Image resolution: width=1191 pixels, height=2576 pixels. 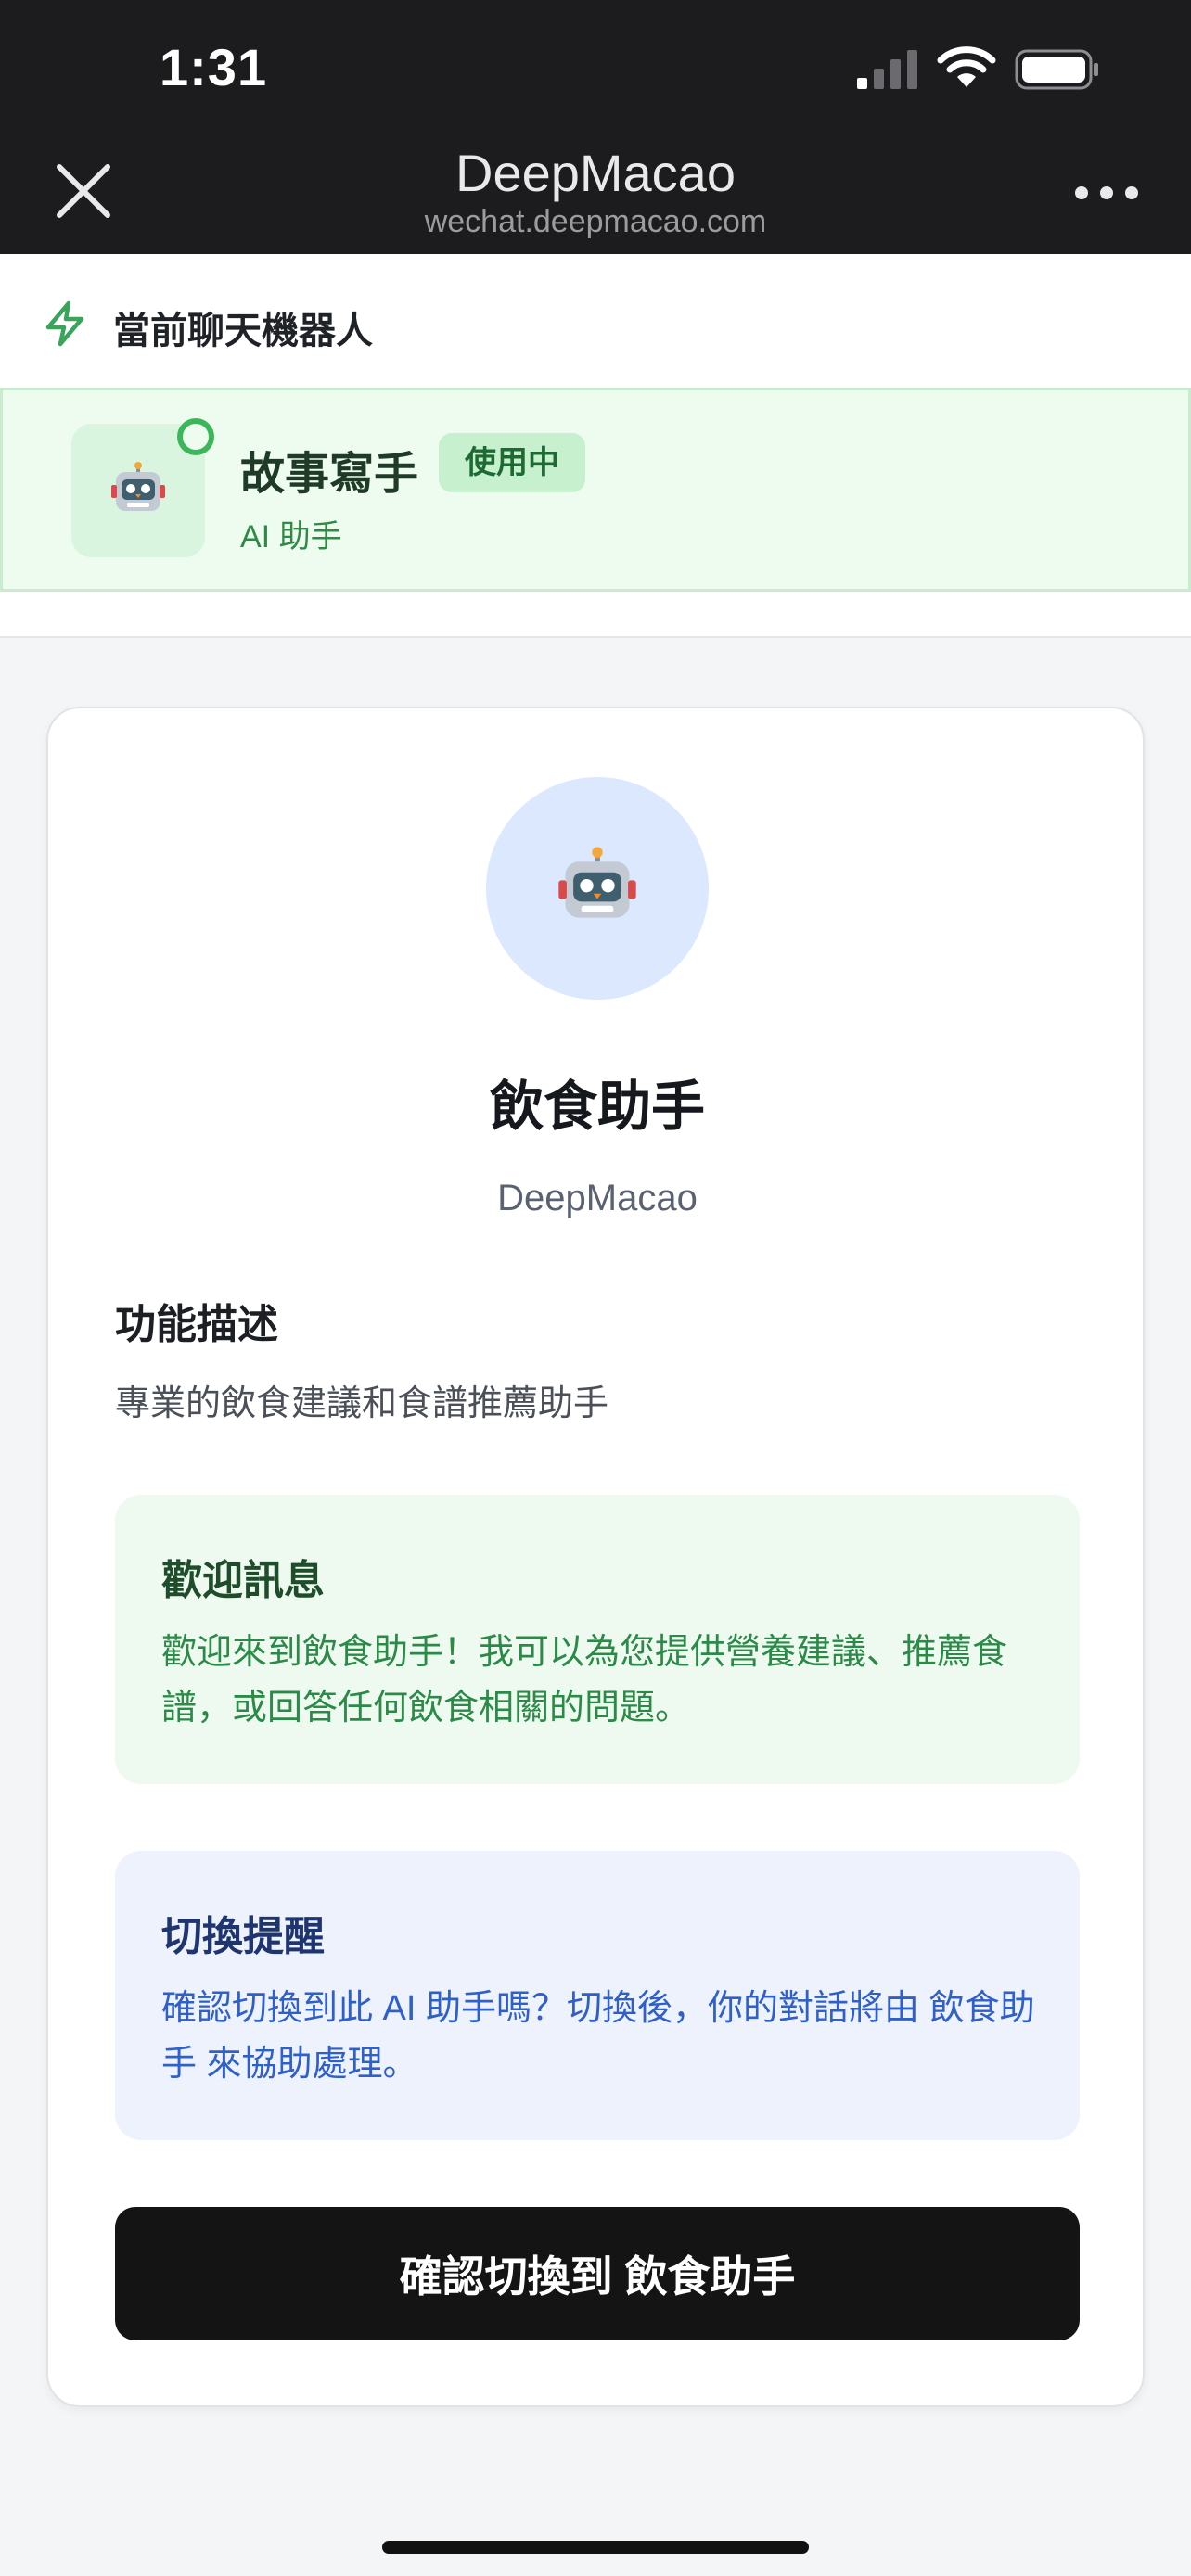 What do you see at coordinates (598, 2036) in the screenshot?
I see `switch-reminder-text: 確認切換到此 AI 助手嗎？切換後，你的對話將由 飲食助手 來協助處理。` at bounding box center [598, 2036].